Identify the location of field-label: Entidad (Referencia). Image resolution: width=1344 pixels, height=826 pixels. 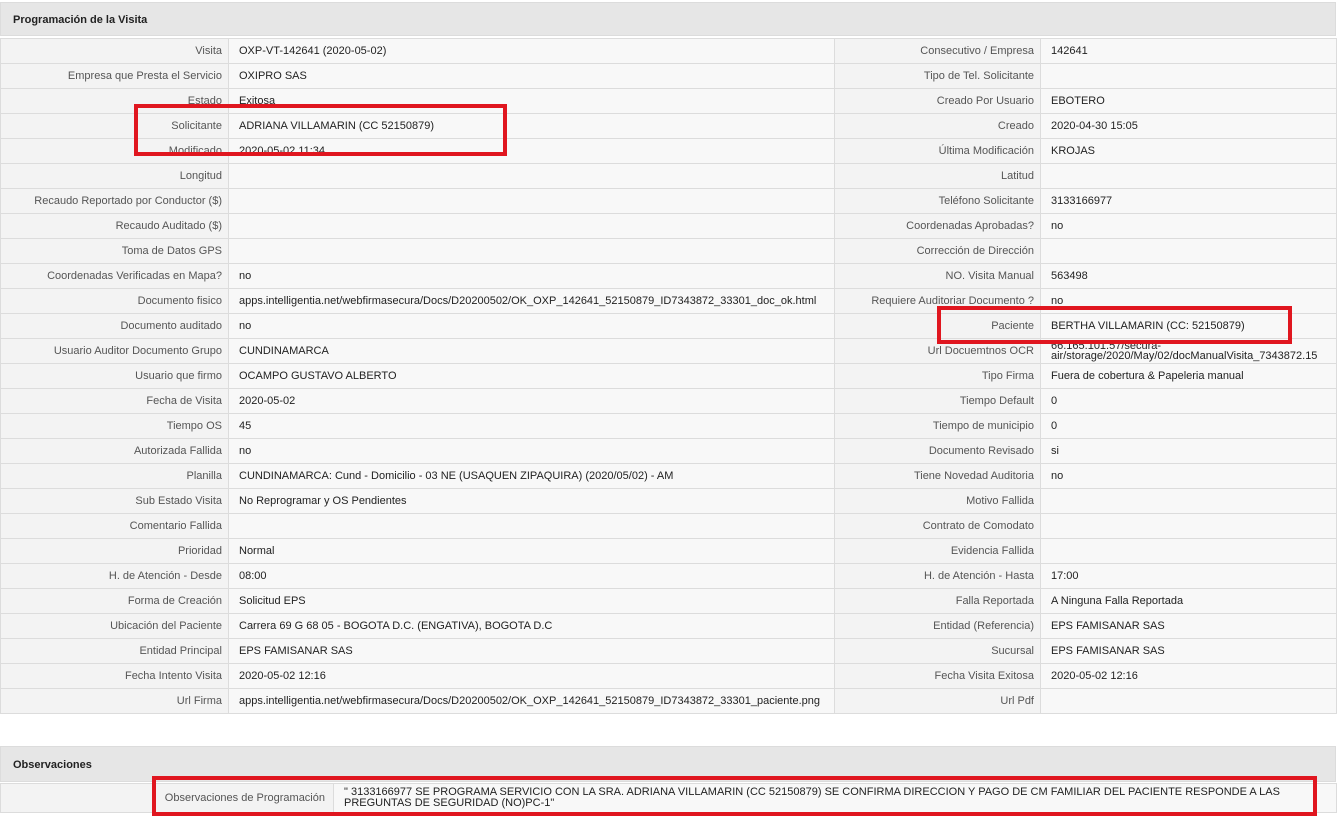
(937, 626).